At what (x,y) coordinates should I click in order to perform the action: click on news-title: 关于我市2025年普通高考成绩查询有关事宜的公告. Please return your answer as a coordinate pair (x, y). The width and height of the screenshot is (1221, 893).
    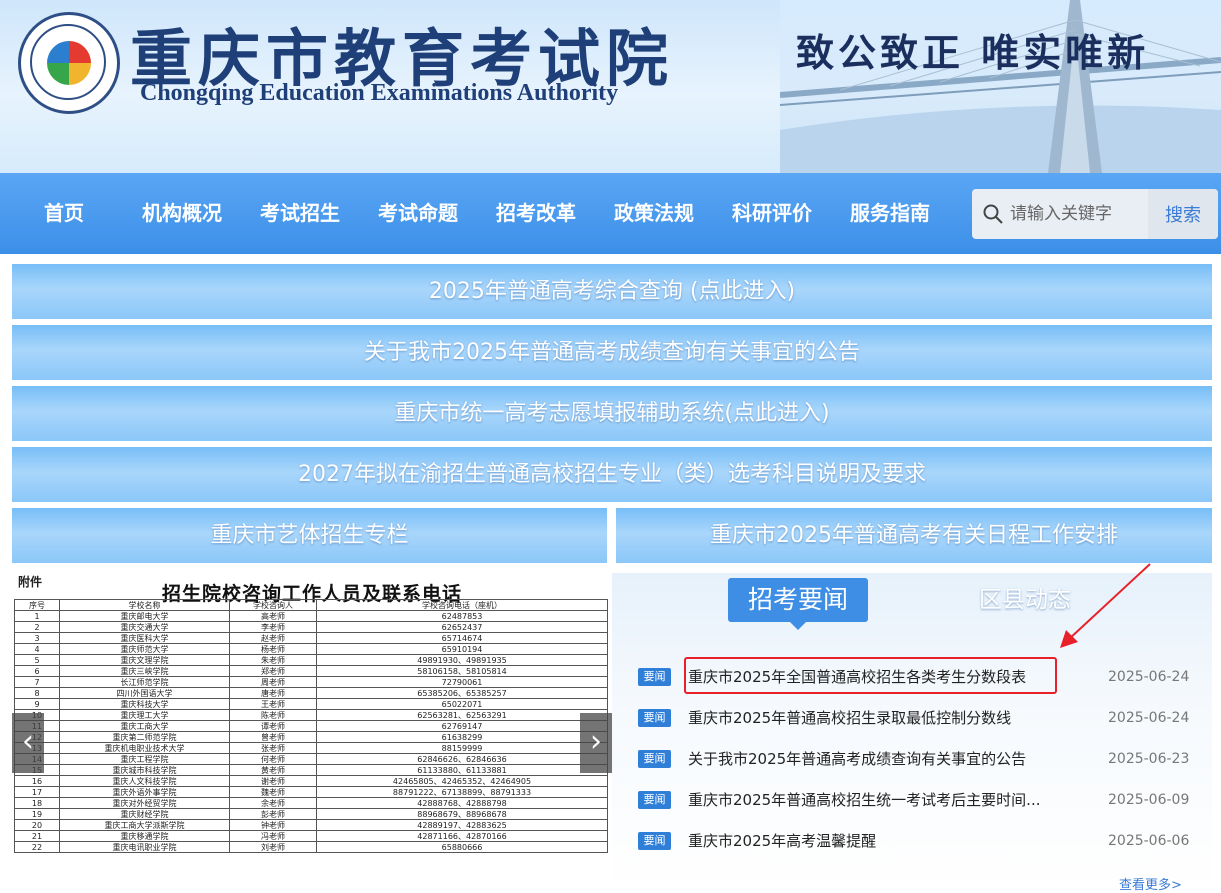
    Looking at the image, I should click on (878, 759).